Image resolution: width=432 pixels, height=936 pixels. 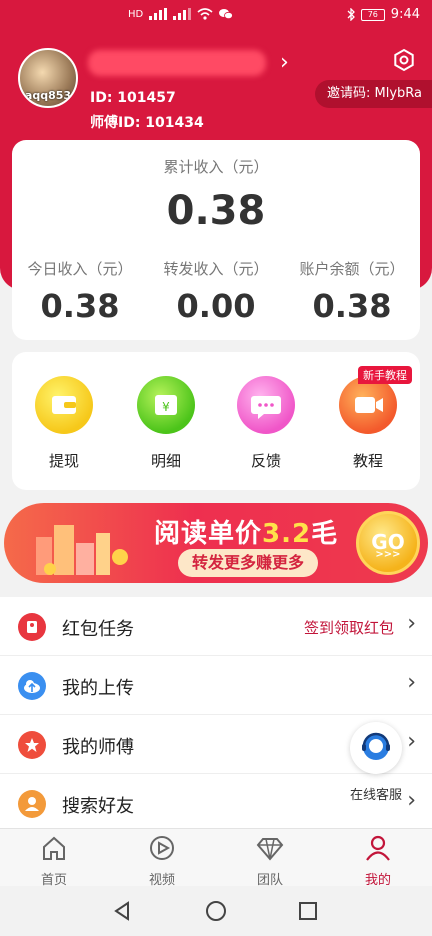 I want to click on avatar: aqq853, so click(x=48, y=78).